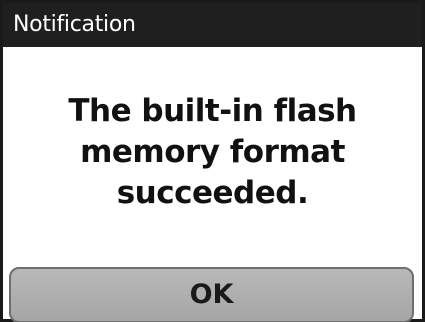 The height and width of the screenshot is (322, 425). What do you see at coordinates (212, 193) in the screenshot?
I see `message-line-3: succeeded.` at bounding box center [212, 193].